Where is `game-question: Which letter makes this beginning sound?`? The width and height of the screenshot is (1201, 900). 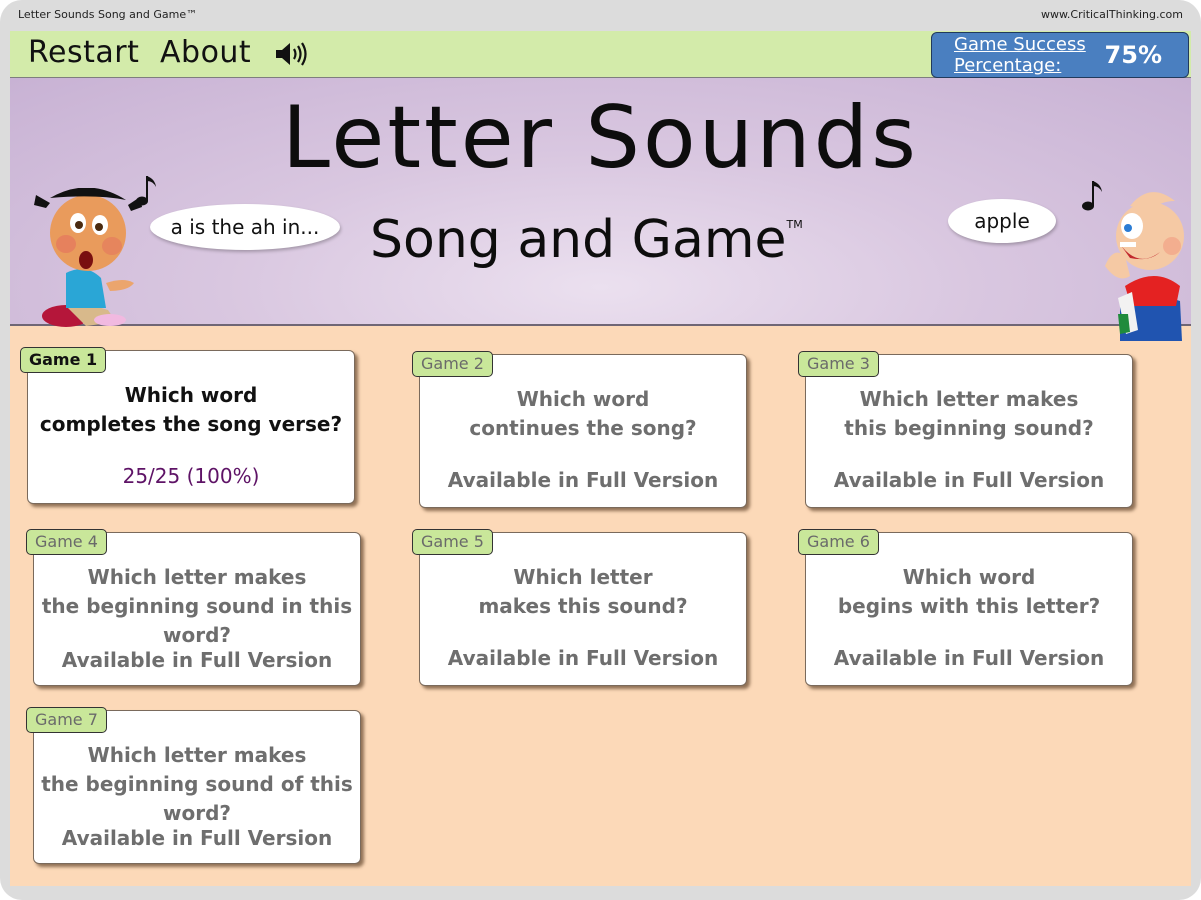
game-question: Which letter makes this beginning sound? is located at coordinates (969, 414).